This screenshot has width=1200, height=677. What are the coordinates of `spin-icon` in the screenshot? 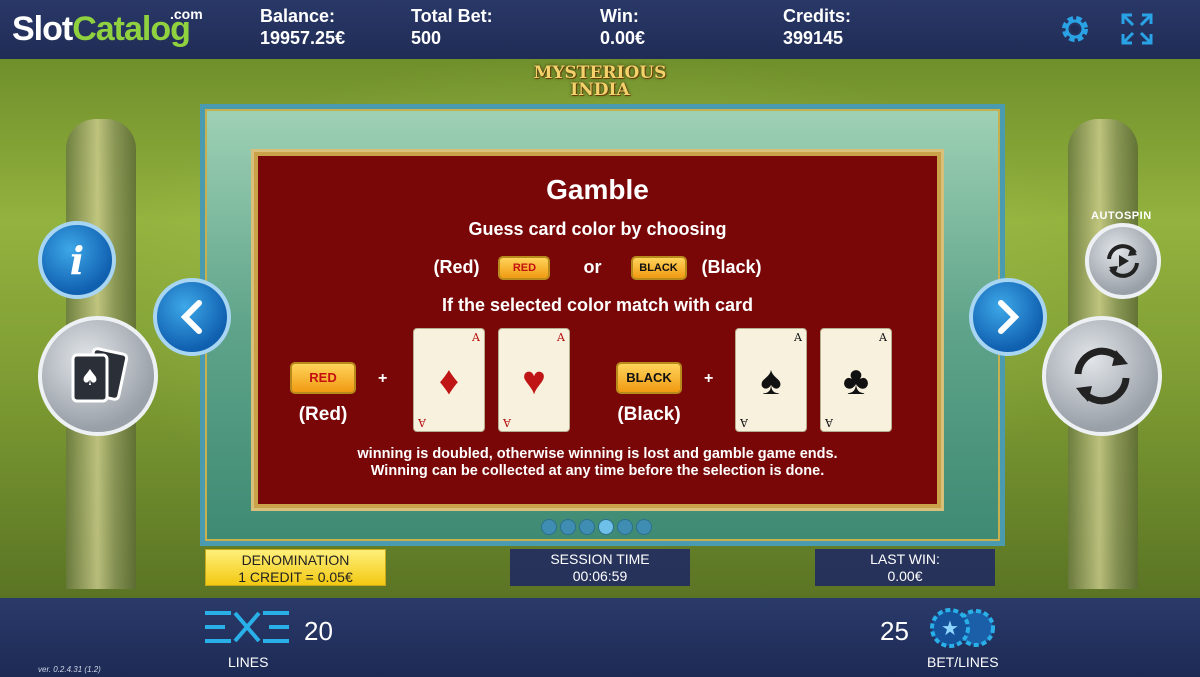 It's located at (1102, 376).